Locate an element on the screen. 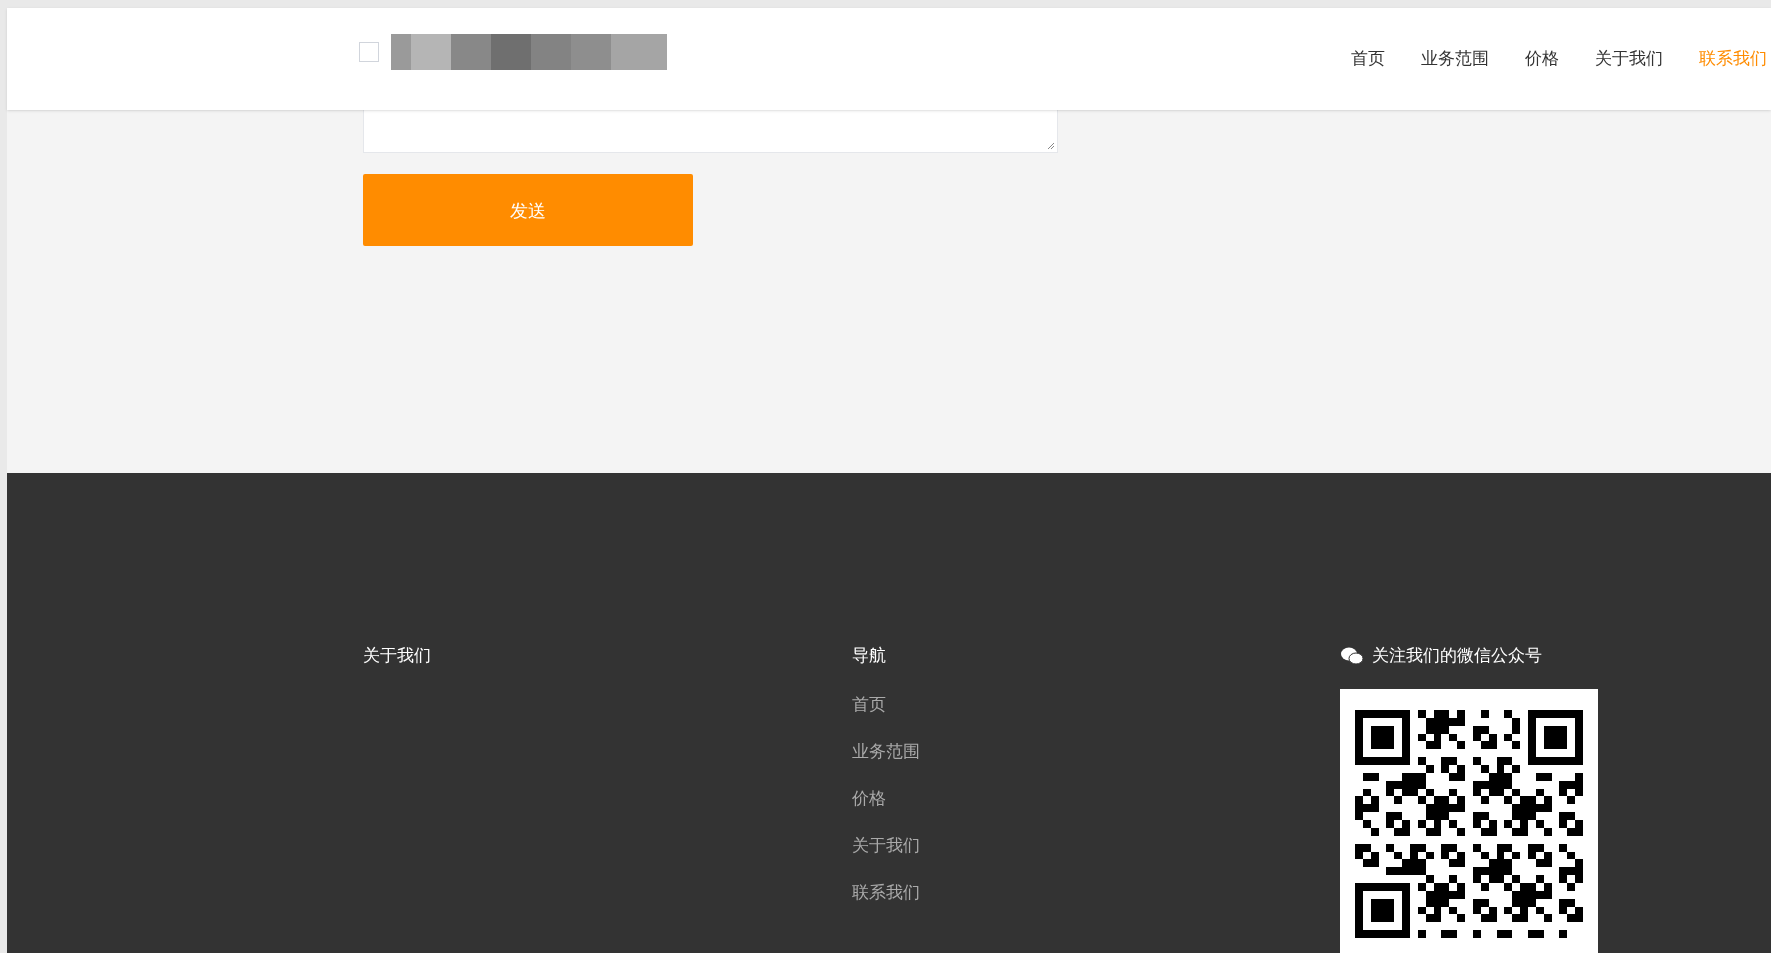 The height and width of the screenshot is (953, 1771). footer-heading: 关注我们的微信公众号 is located at coordinates (1457, 655).